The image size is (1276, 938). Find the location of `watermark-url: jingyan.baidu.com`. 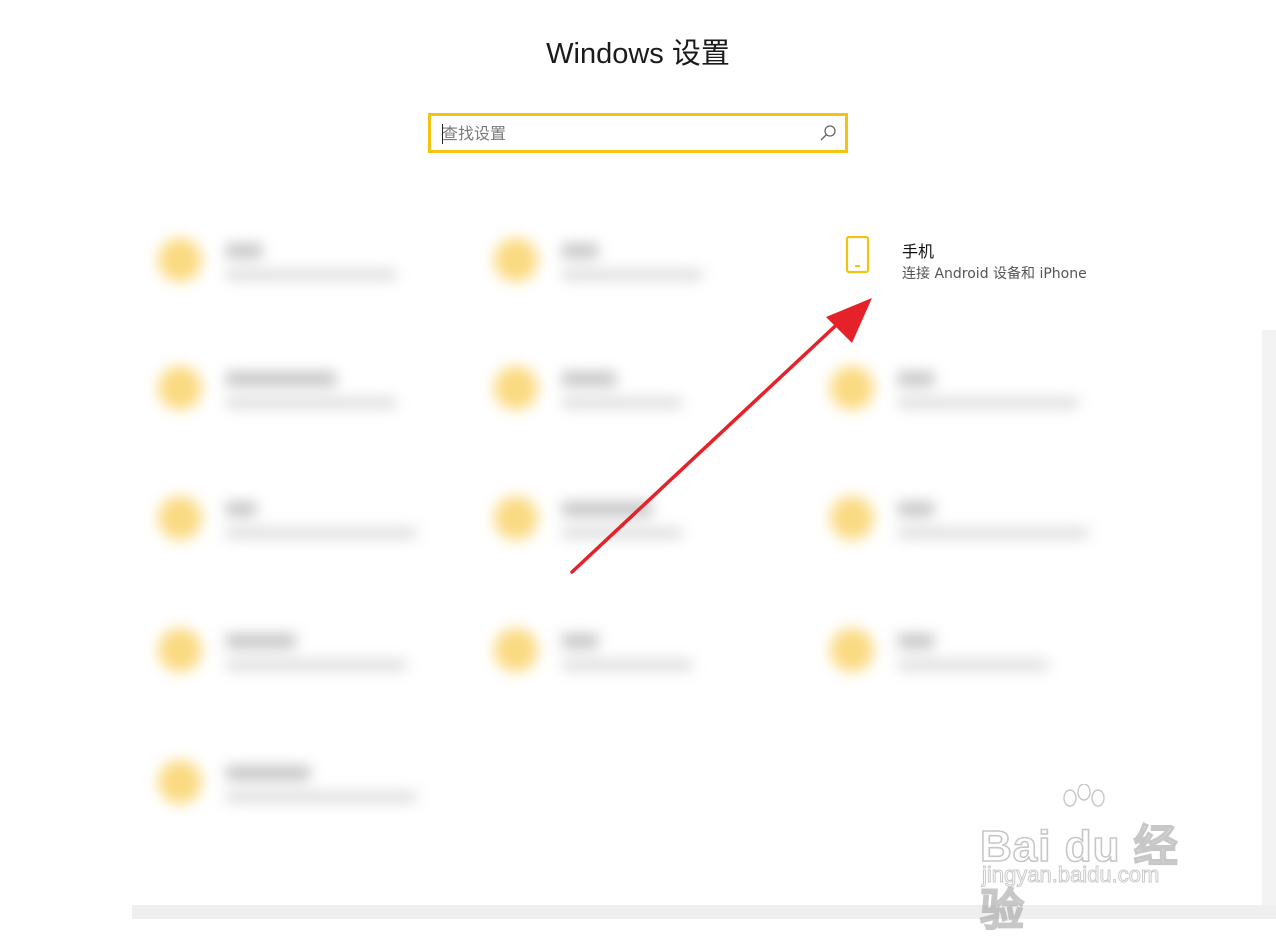

watermark-url: jingyan.baidu.com is located at coordinates (1070, 875).